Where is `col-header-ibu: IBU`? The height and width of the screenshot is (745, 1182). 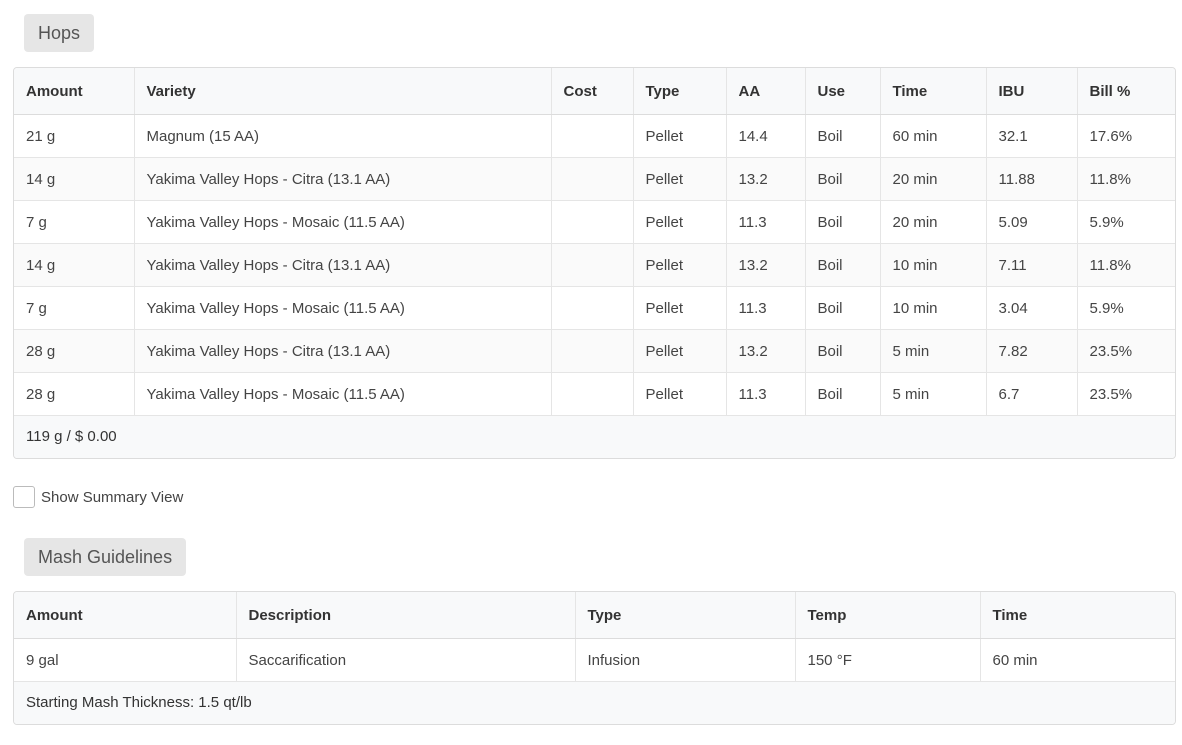
col-header-ibu: IBU is located at coordinates (1032, 91).